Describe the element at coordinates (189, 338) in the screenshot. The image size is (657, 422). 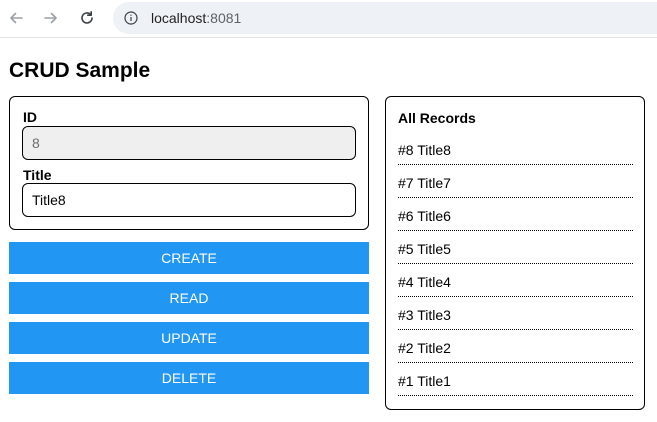
I see `update-button: UPDATE` at that location.